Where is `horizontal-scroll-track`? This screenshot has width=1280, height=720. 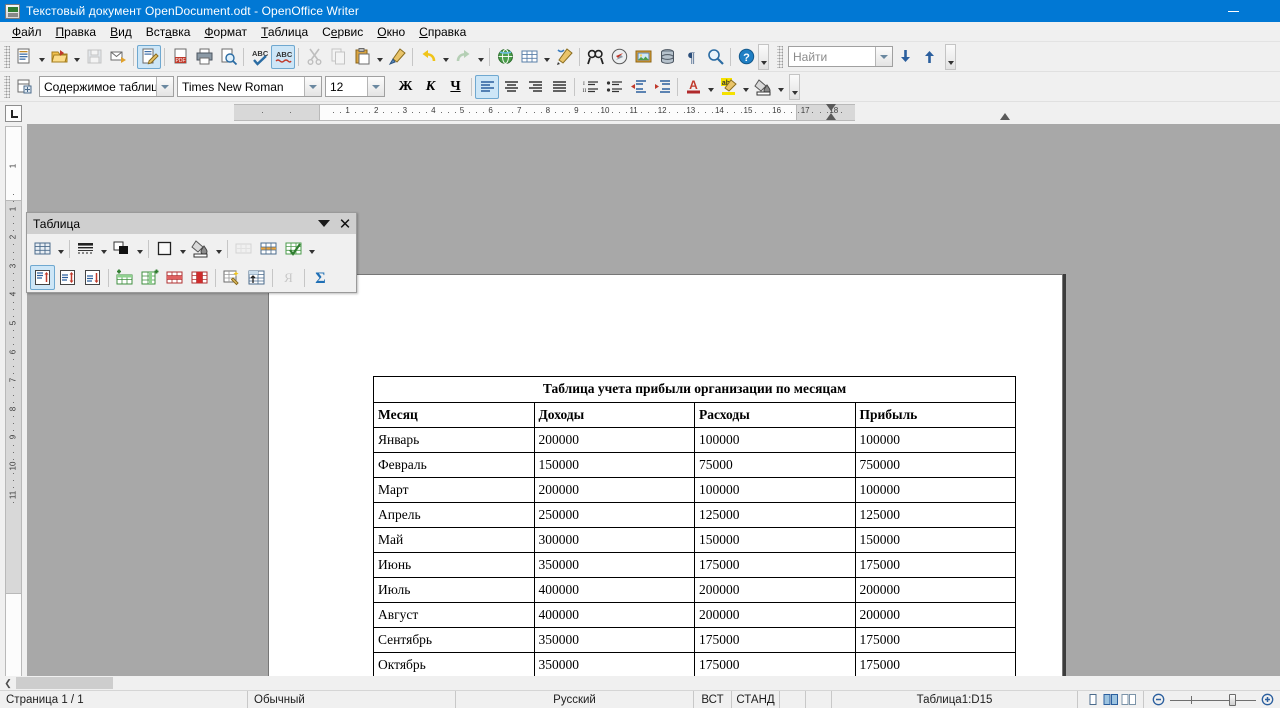 horizontal-scroll-track is located at coordinates (648, 683).